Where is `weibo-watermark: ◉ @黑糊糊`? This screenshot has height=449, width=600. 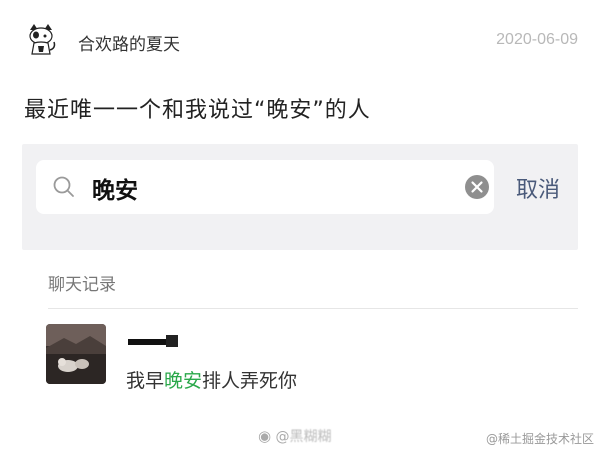
weibo-watermark: ◉ @黑糊糊 is located at coordinates (295, 436).